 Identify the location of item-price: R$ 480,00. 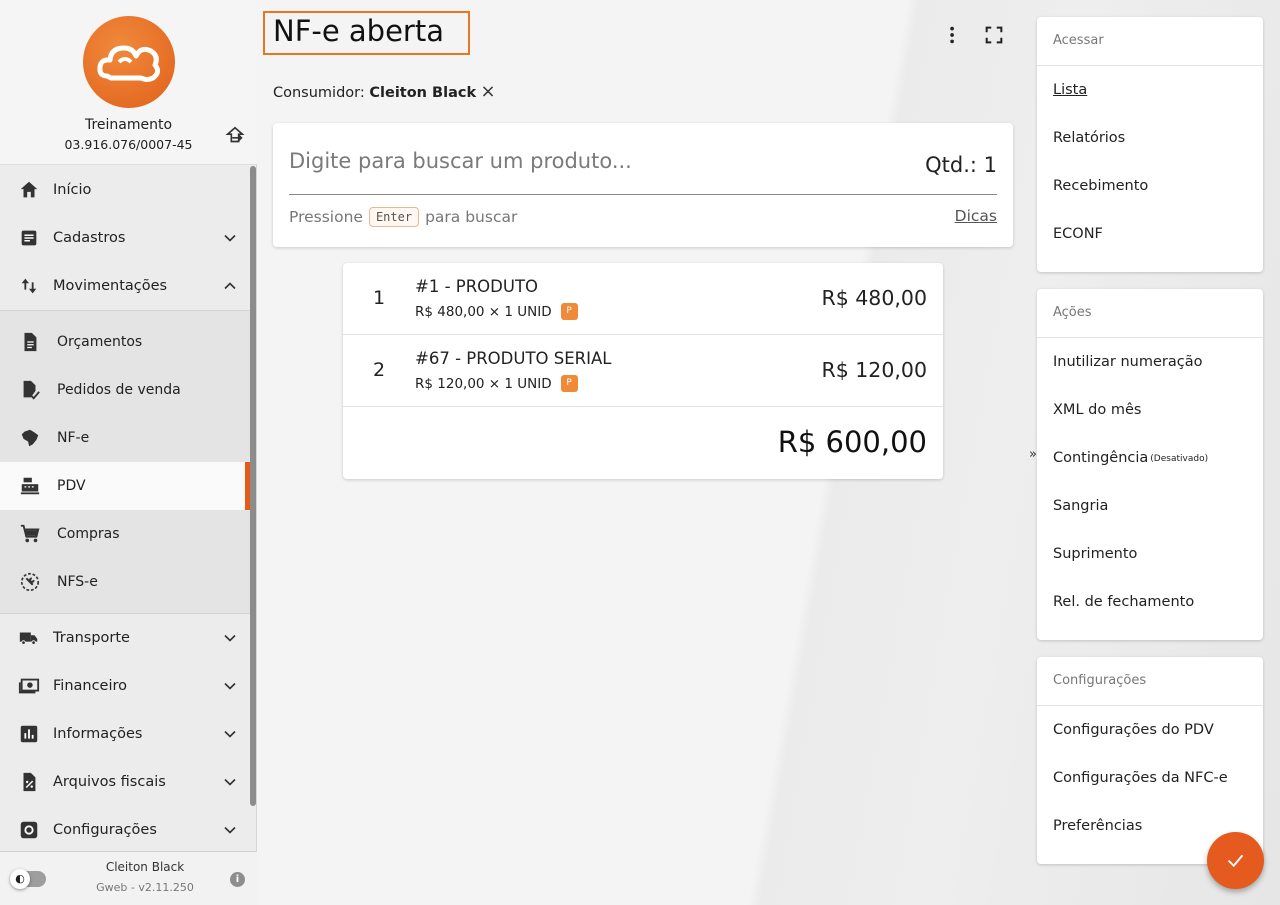
(874, 298).